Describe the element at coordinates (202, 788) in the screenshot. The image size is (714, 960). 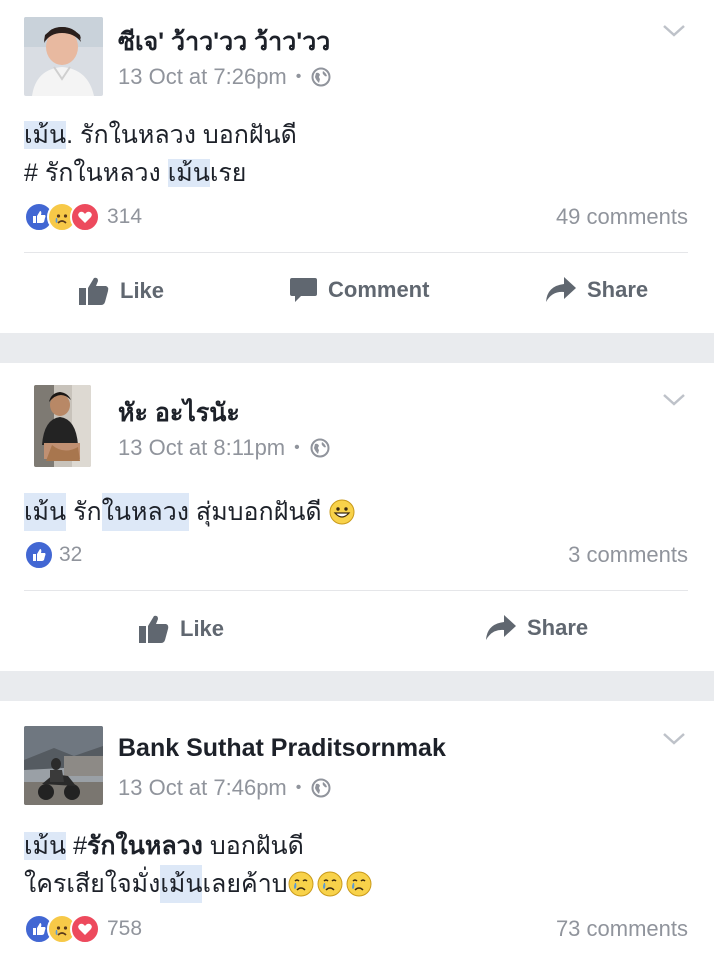
I see `post-timestamp: 13 Oct at 7:46pm` at that location.